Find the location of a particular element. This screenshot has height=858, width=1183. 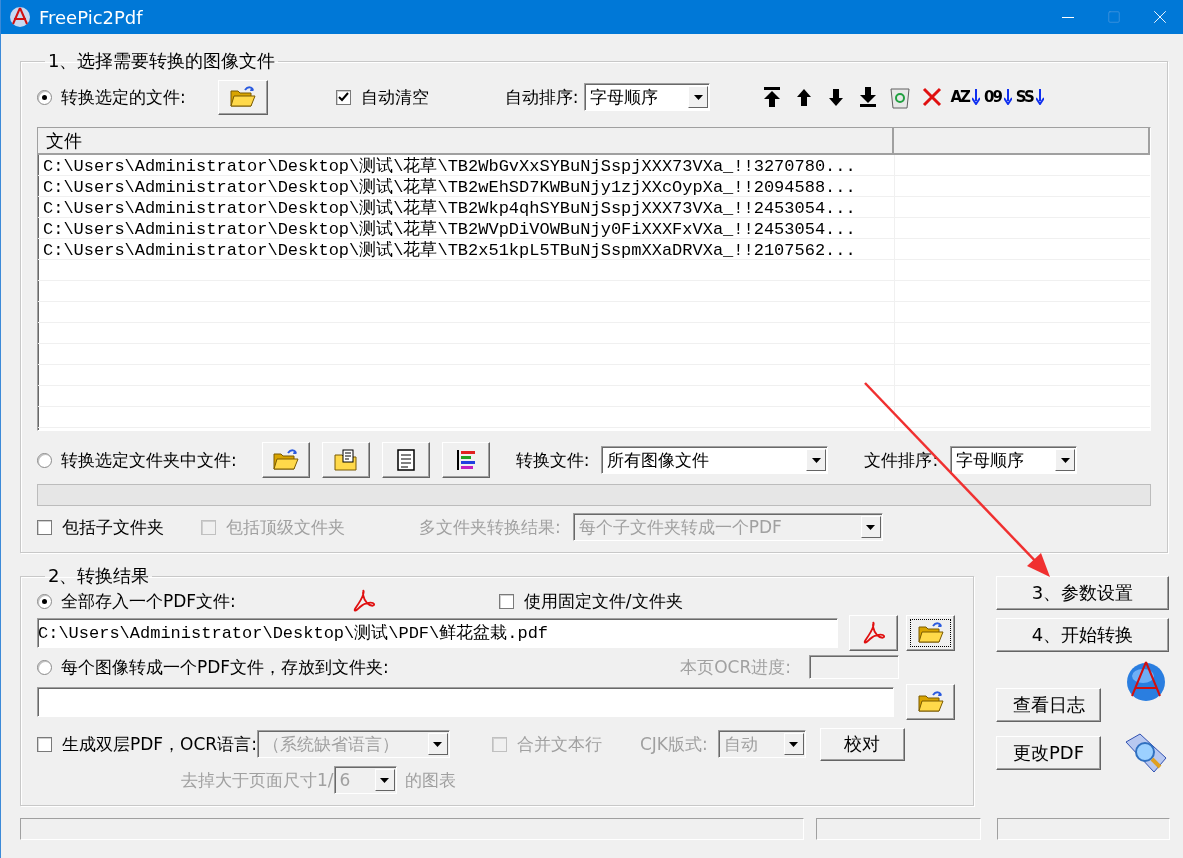

magnifier-map-icon is located at coordinates (1146, 753).